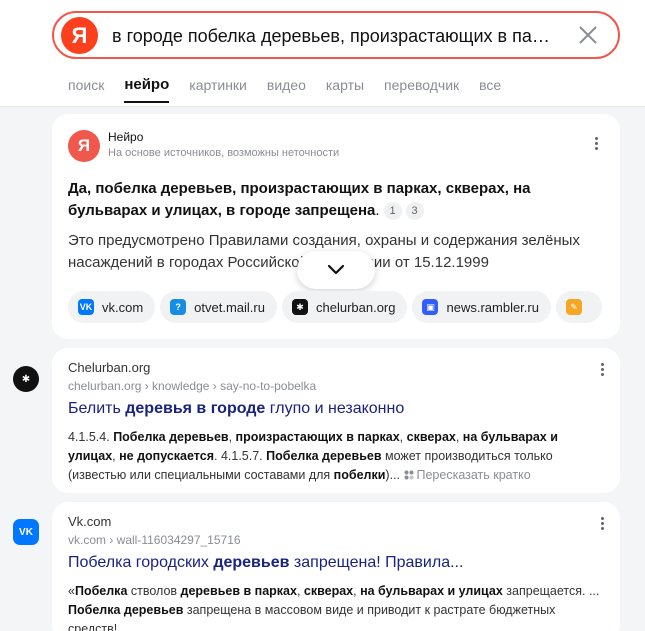 This screenshot has height=631, width=645. Describe the element at coordinates (430, 307) in the screenshot. I see `rambler-icon: ▣` at that location.